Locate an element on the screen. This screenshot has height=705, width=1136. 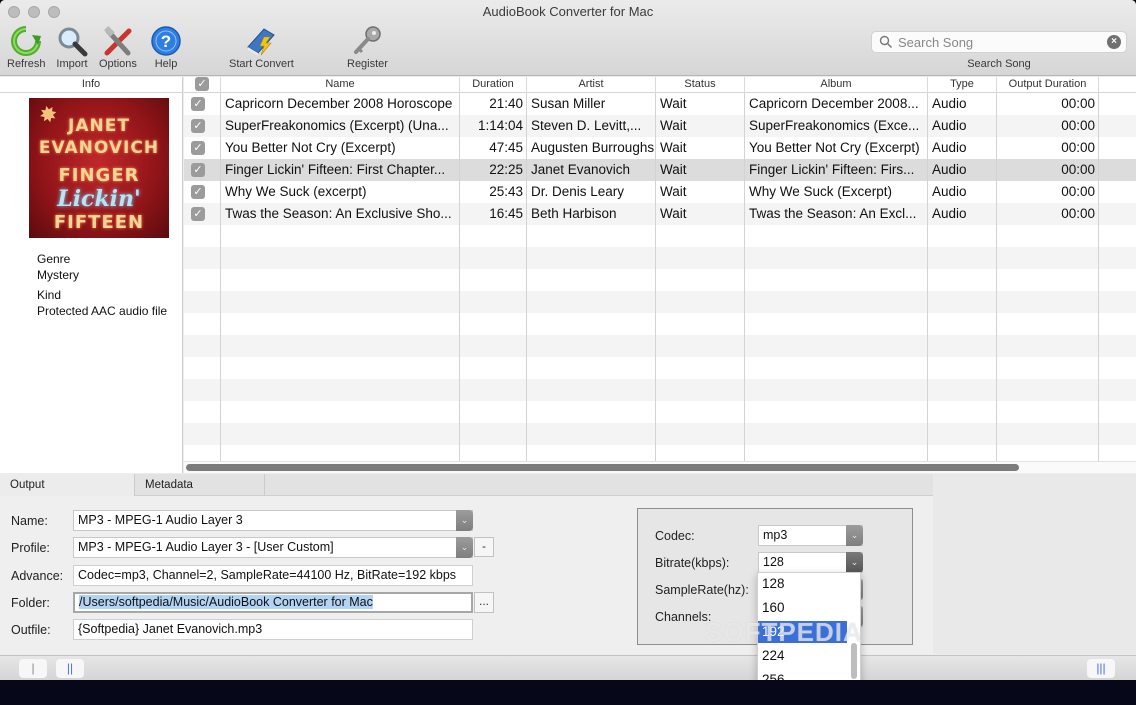
samplerate-label: SampleRate(hz): is located at coordinates (702, 590).